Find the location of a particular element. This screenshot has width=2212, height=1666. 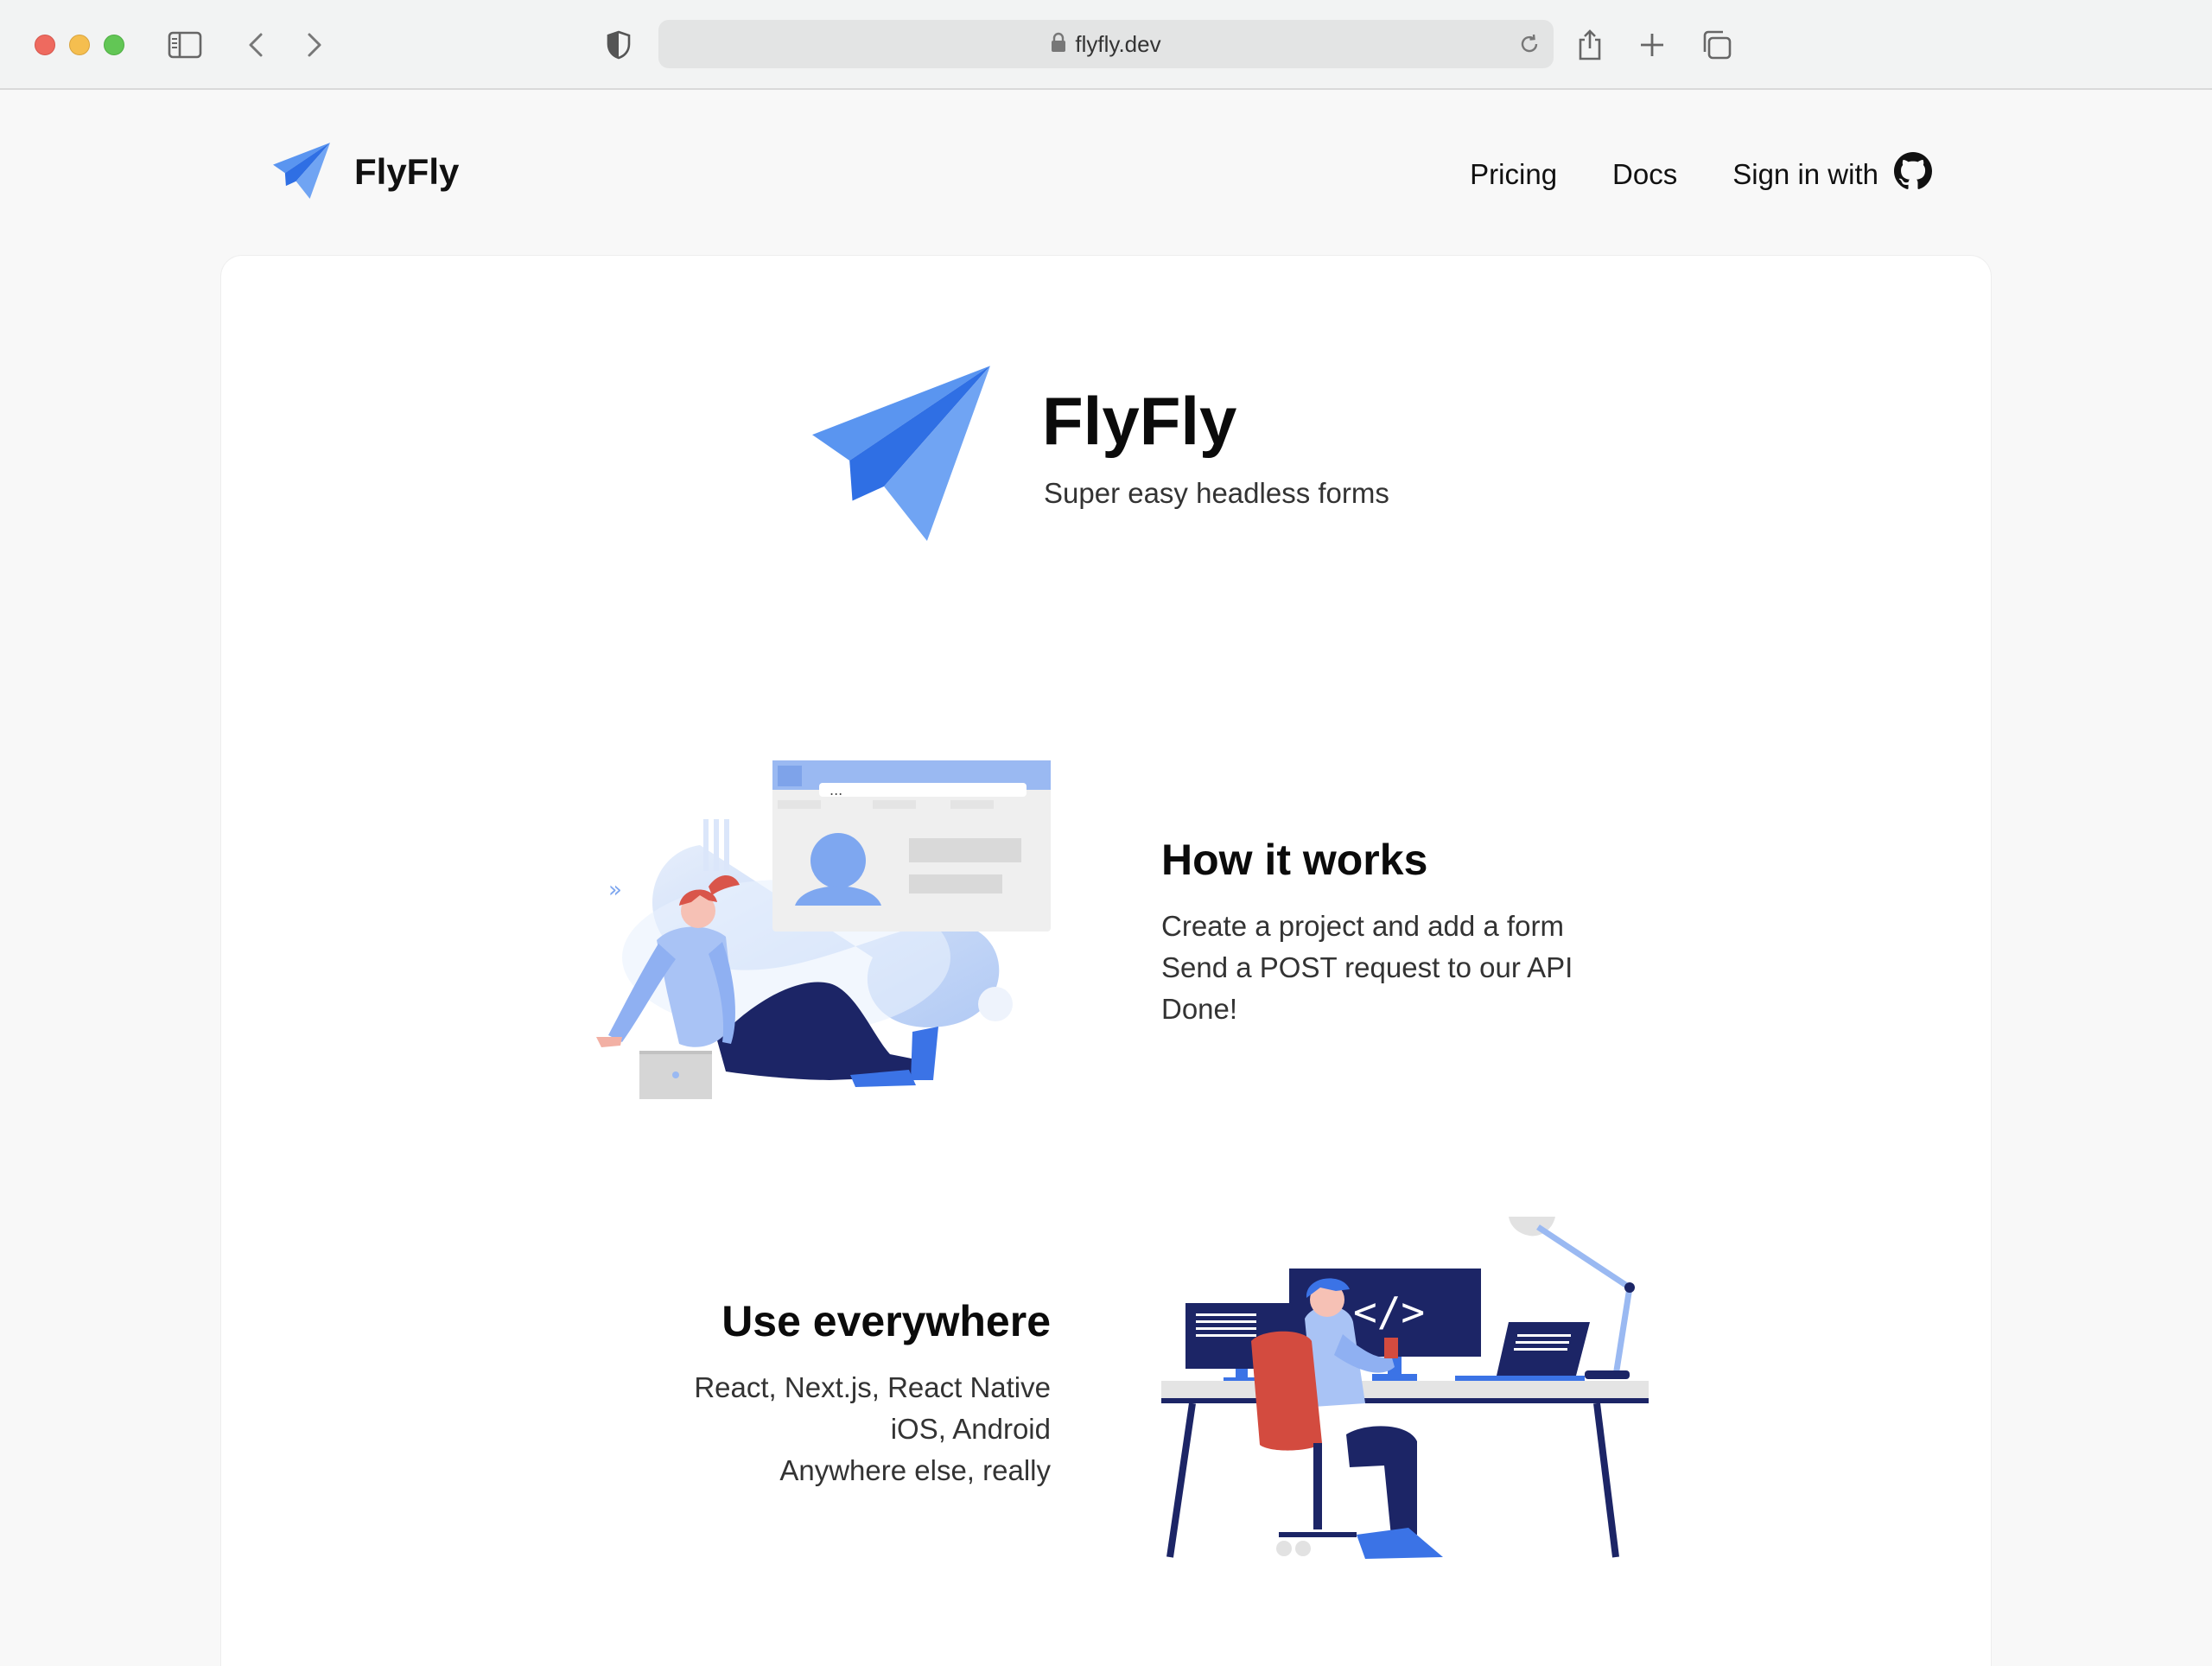

how-it-works-title: How it works is located at coordinates (1294, 860).